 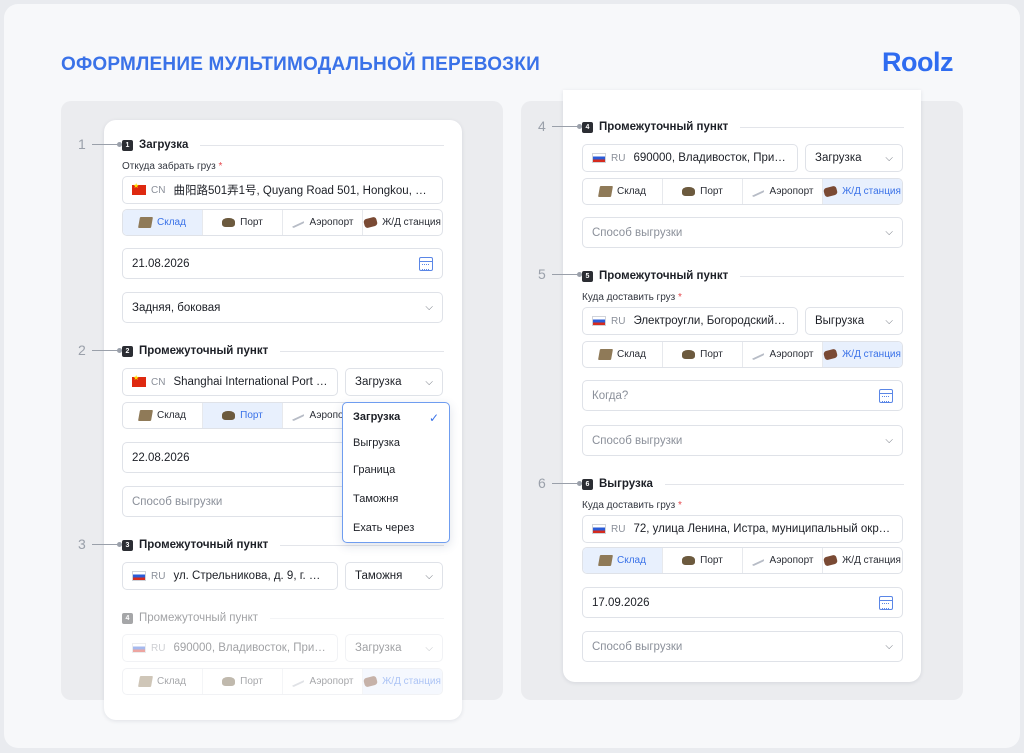 What do you see at coordinates (282, 263) in the screenshot?
I see `date-input: 21.08.2026` at bounding box center [282, 263].